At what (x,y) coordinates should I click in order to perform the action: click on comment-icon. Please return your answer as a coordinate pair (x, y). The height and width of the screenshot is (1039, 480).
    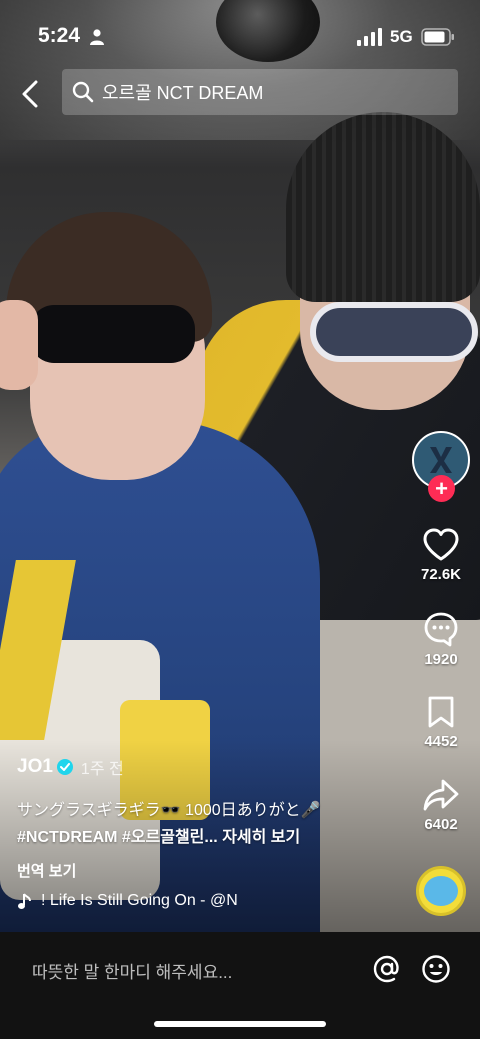
    Looking at the image, I should click on (441, 629).